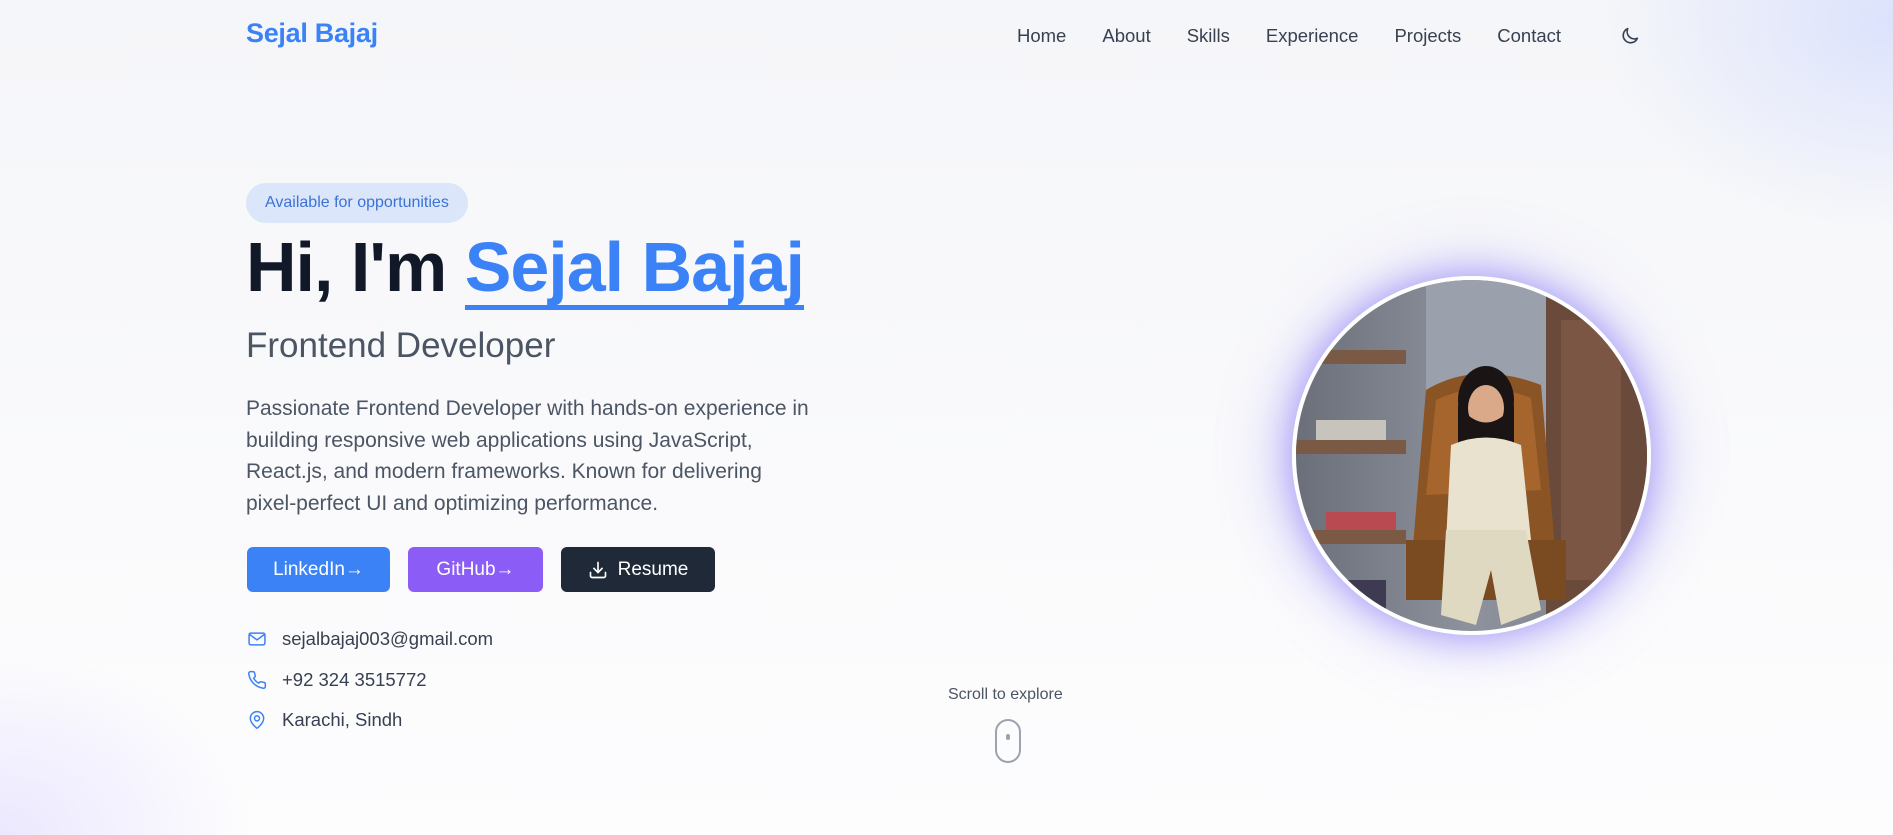 The image size is (1893, 835). I want to click on hero-headline: Hi, I'm Sejal Bajaj, so click(525, 268).